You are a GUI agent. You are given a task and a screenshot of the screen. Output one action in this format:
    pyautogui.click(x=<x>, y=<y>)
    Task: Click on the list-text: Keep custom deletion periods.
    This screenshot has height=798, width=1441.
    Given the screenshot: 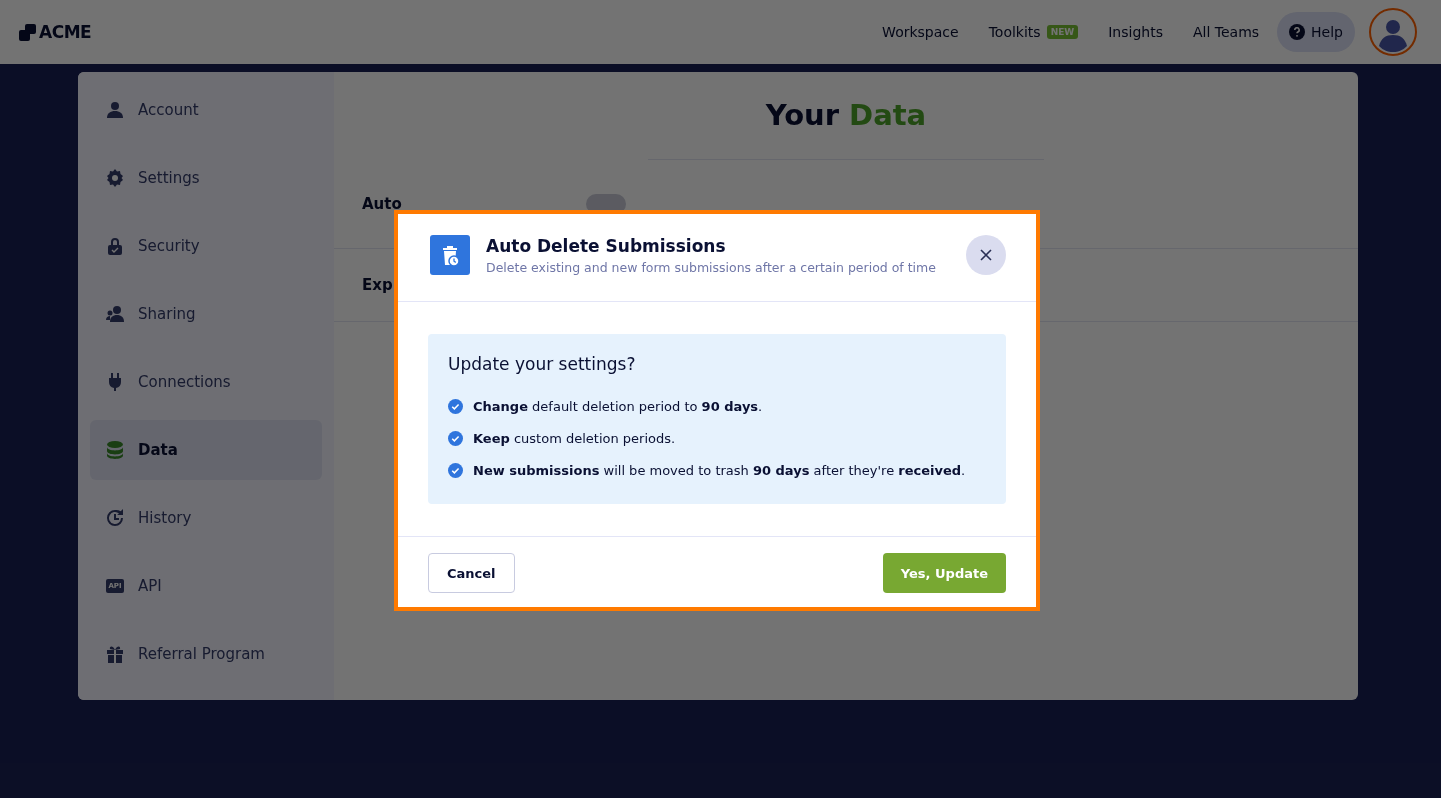 What is the action you would take?
    pyautogui.click(x=574, y=438)
    